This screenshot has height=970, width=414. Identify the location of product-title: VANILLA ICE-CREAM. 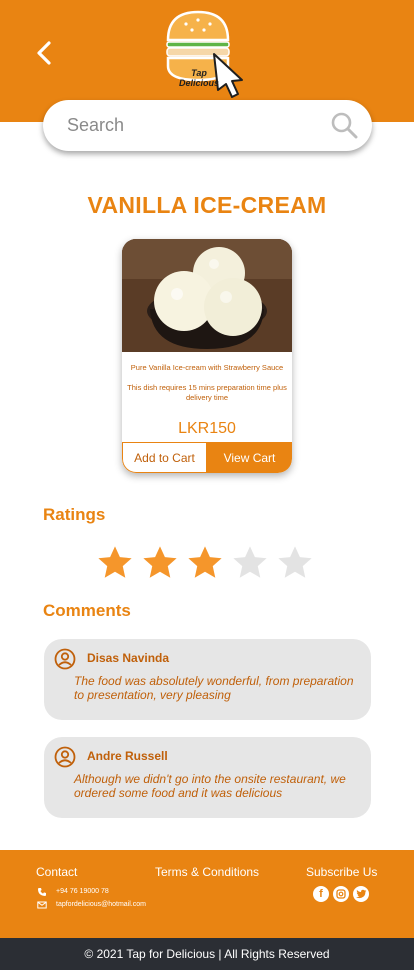
(207, 205).